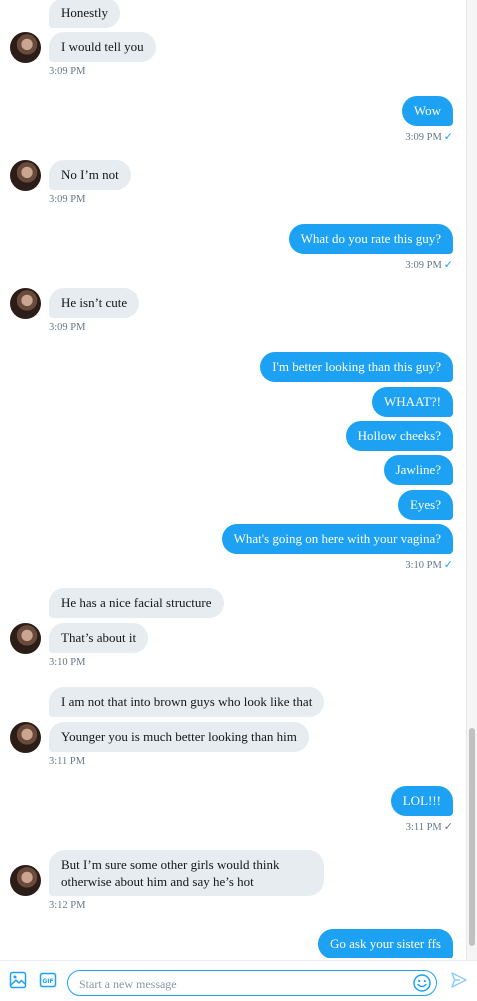  I want to click on message-timestamp: 3:10 PM ✓, so click(429, 564).